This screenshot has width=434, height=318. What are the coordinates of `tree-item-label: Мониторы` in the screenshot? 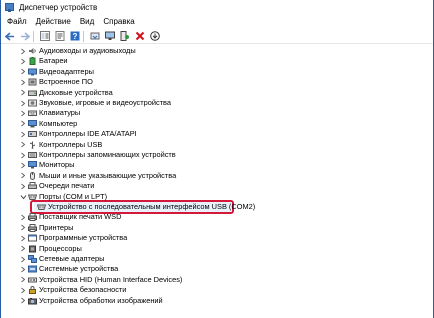 It's located at (57, 165).